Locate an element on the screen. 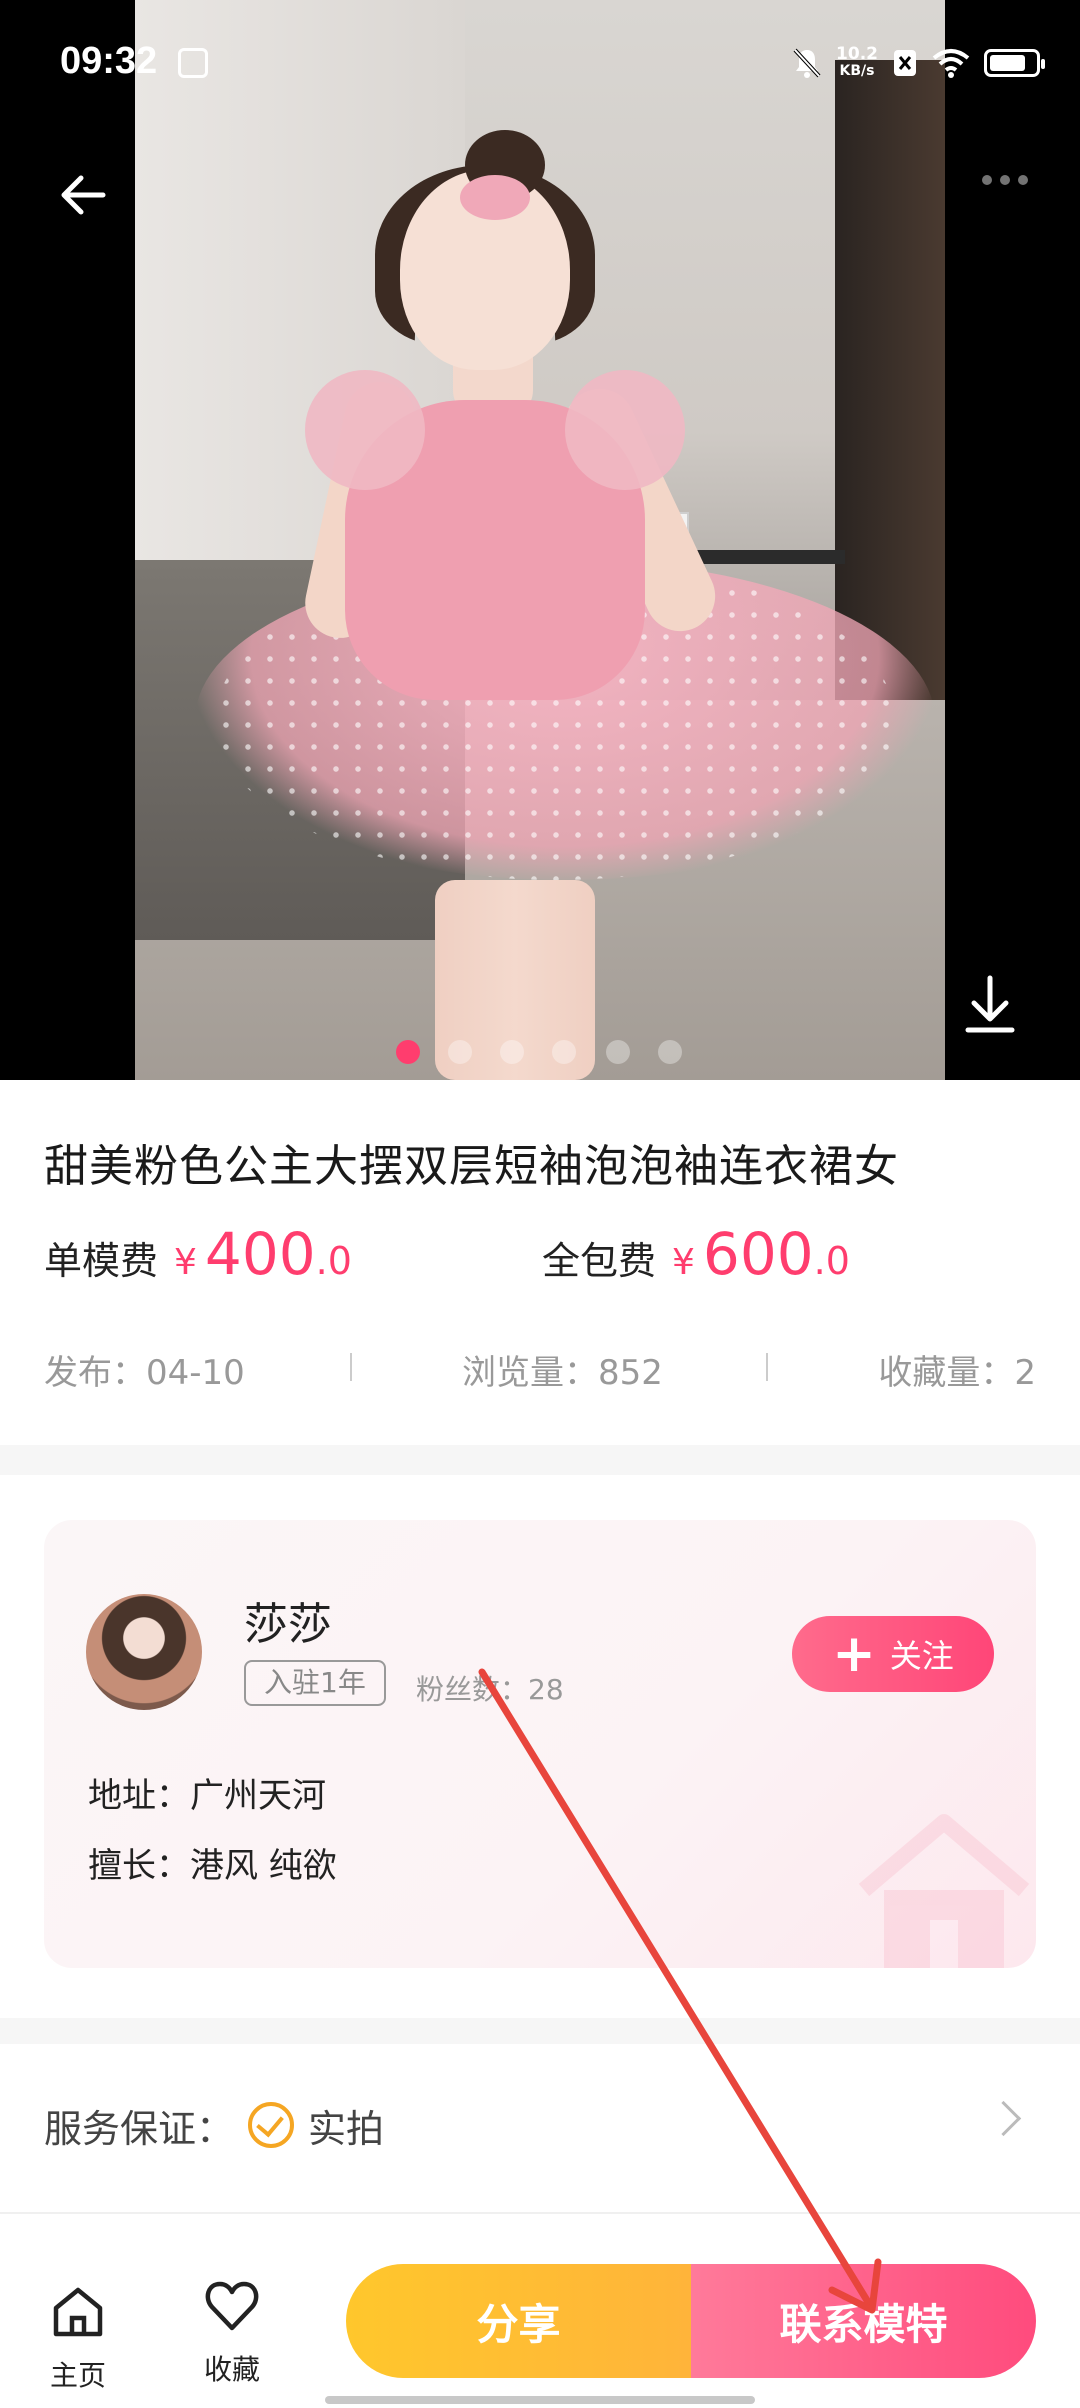 The image size is (1080, 2408). service-label: 服务保证： is located at coordinates (139, 2128).